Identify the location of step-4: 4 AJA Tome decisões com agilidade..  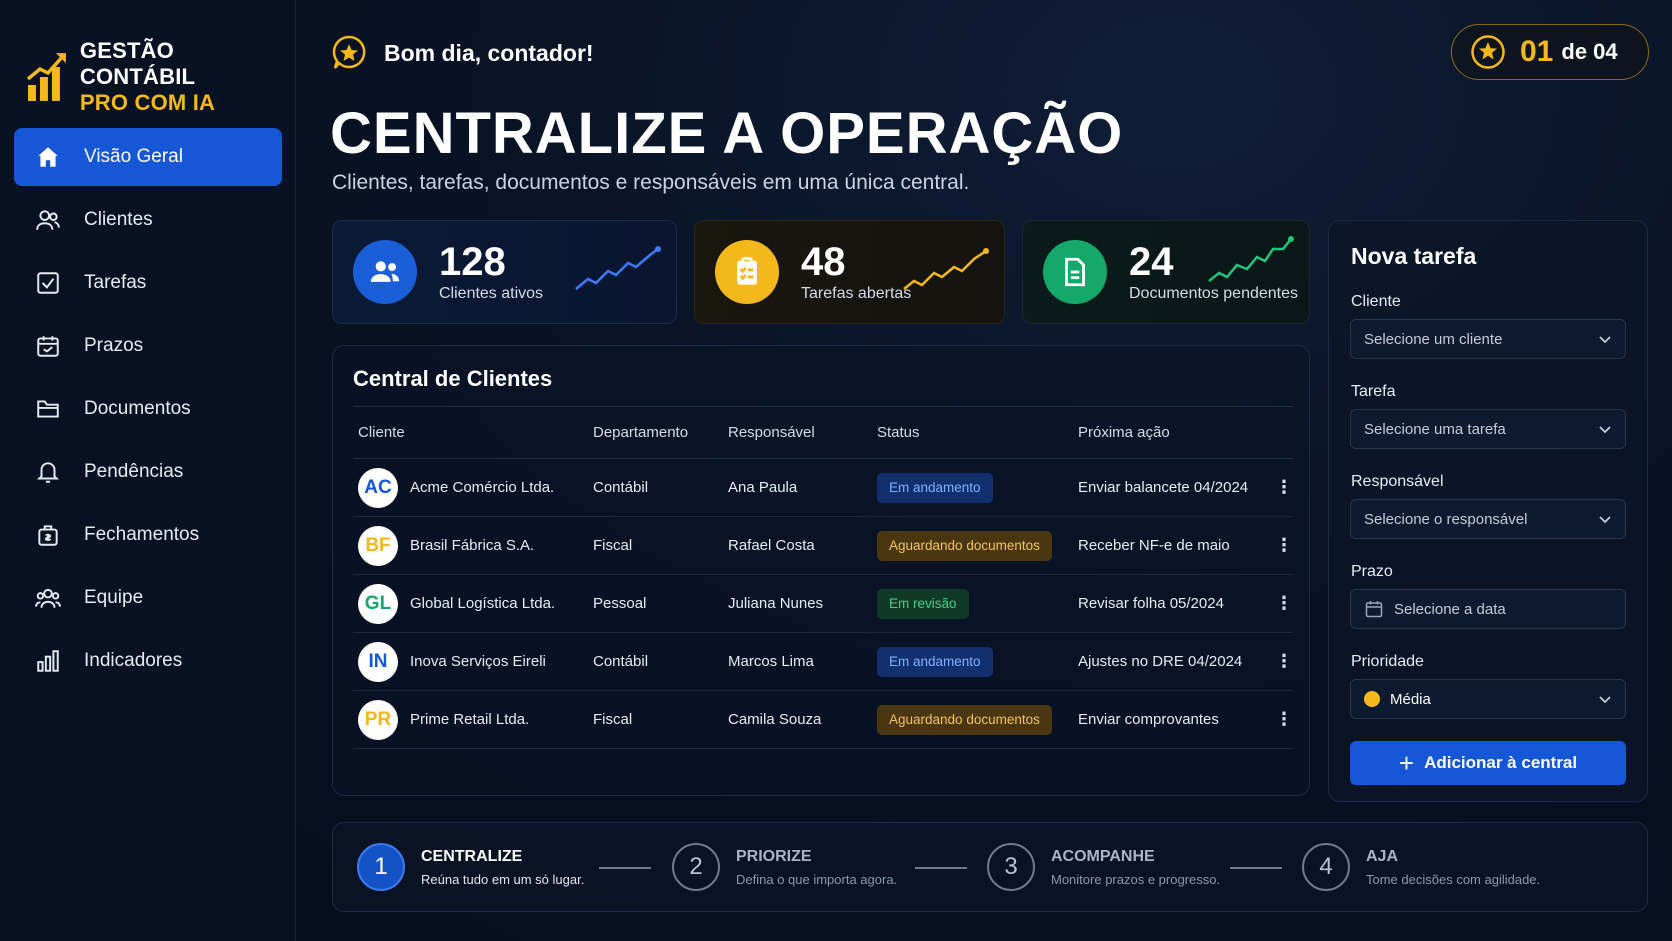
(1421, 867).